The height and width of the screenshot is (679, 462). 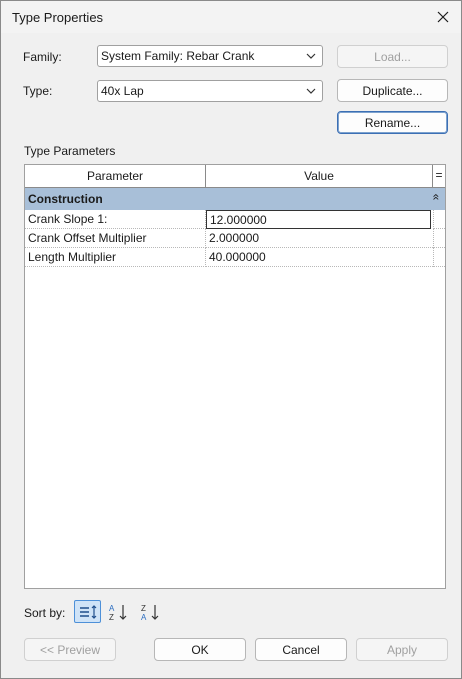 I want to click on title-bar: Type Properties, so click(x=231, y=17).